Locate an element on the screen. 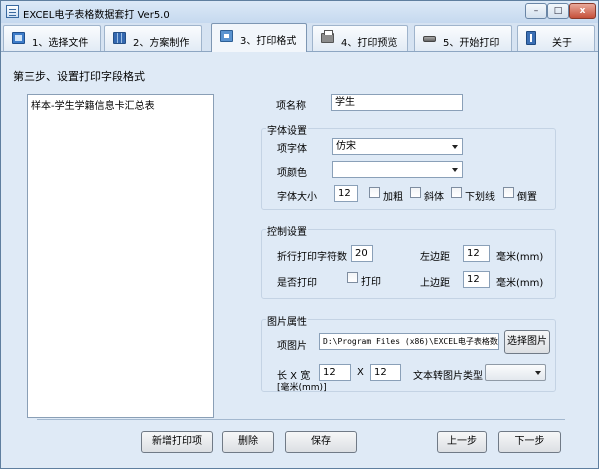  window-title: EXCEL电子表格数据套打 Ver5.0 is located at coordinates (96, 15).